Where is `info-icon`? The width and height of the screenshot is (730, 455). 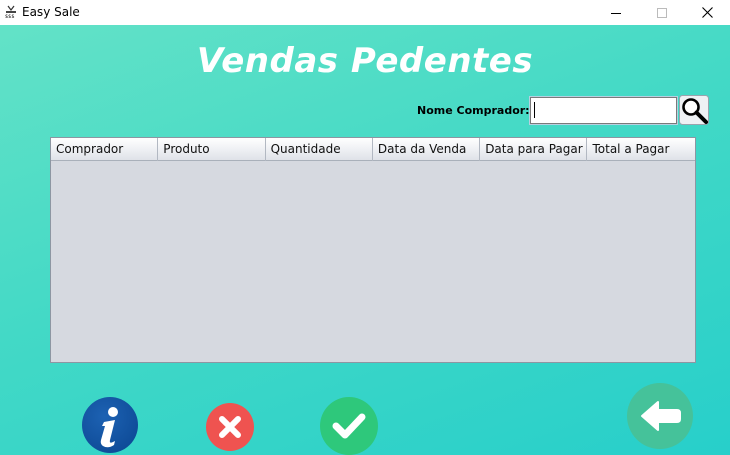
info-icon is located at coordinates (109, 427).